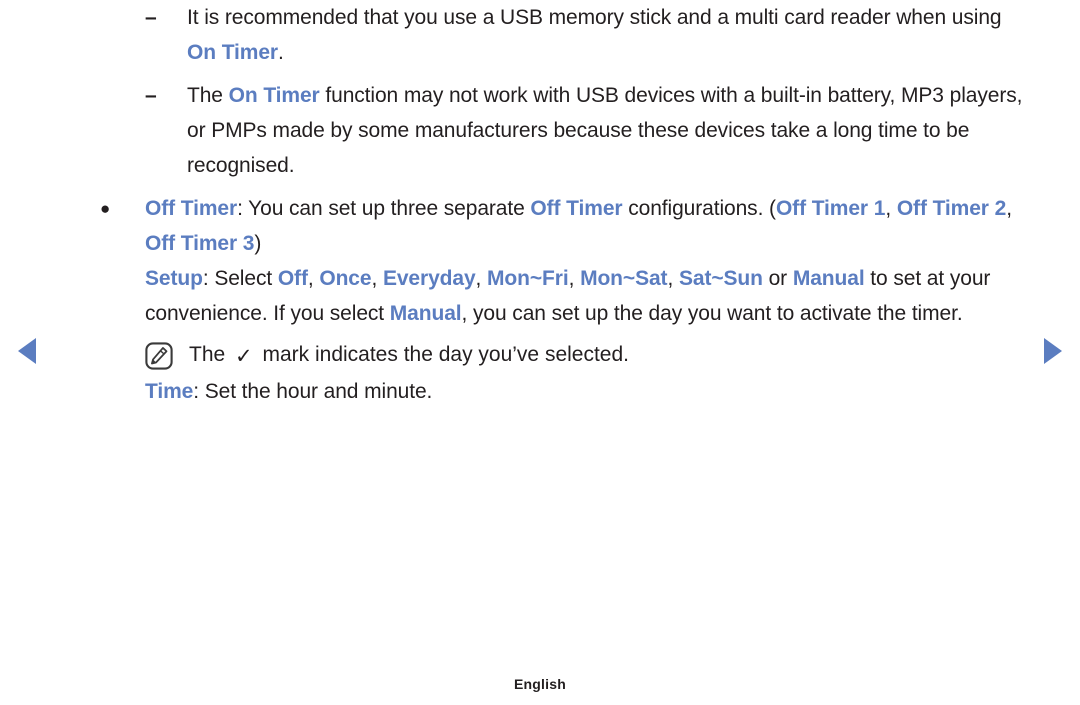  I want to click on highlighted-term: Once, so click(345, 278).